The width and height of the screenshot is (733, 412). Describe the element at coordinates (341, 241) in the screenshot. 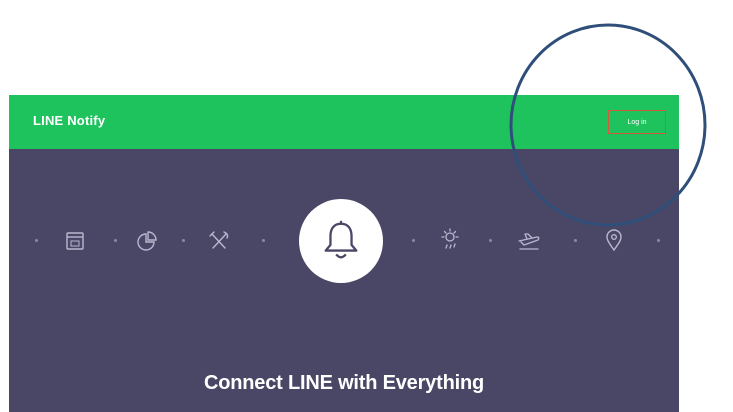

I see `bell-icon` at that location.